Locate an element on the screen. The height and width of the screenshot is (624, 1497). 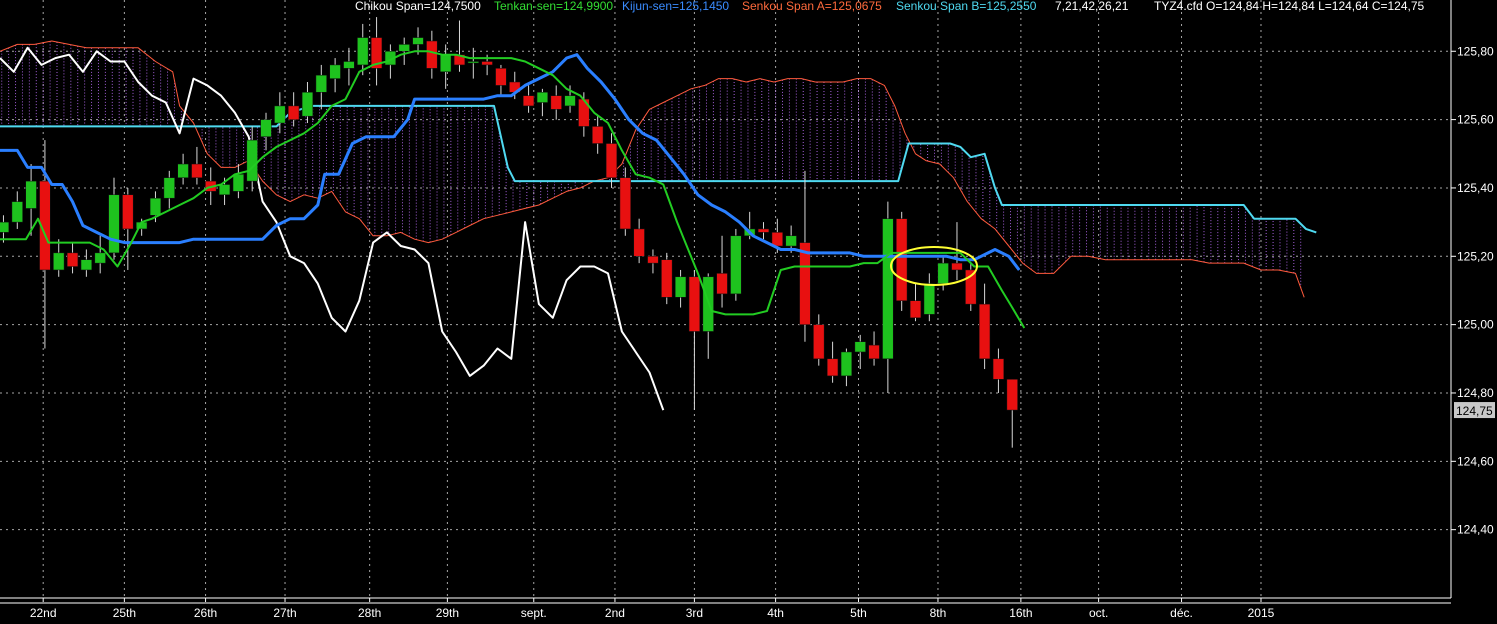
x-tick-label: 4th is located at coordinates (775, 613).